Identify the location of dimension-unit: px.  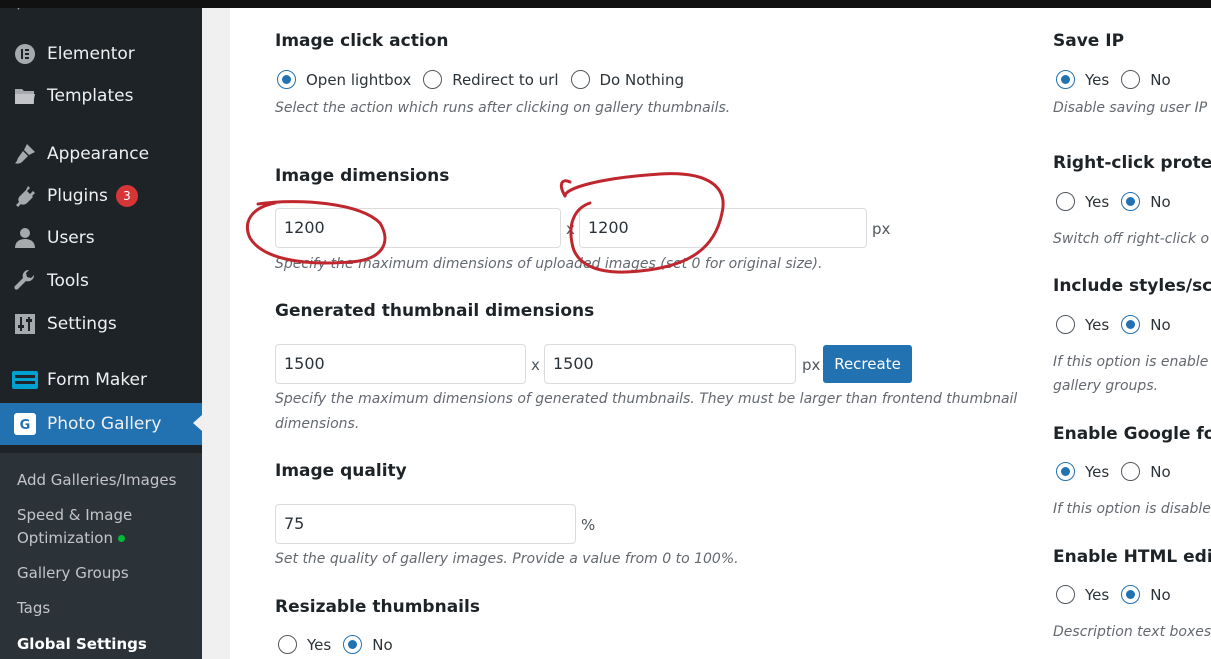
(881, 229).